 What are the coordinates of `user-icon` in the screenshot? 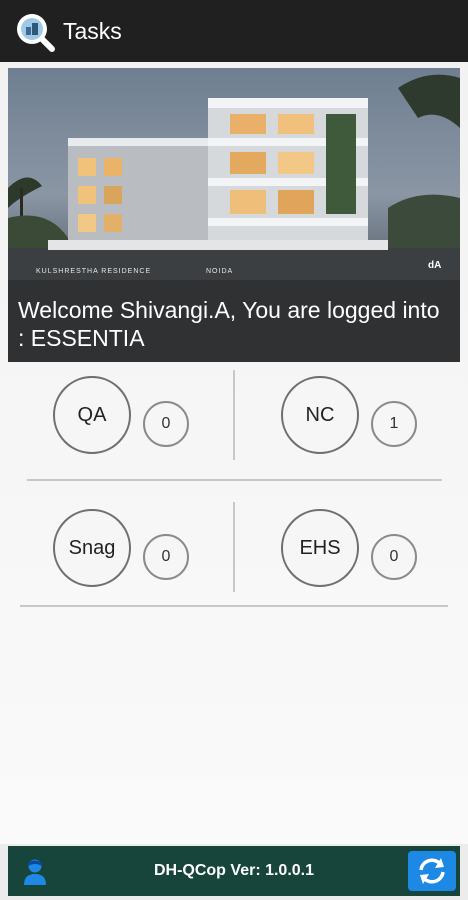 It's located at (35, 872).